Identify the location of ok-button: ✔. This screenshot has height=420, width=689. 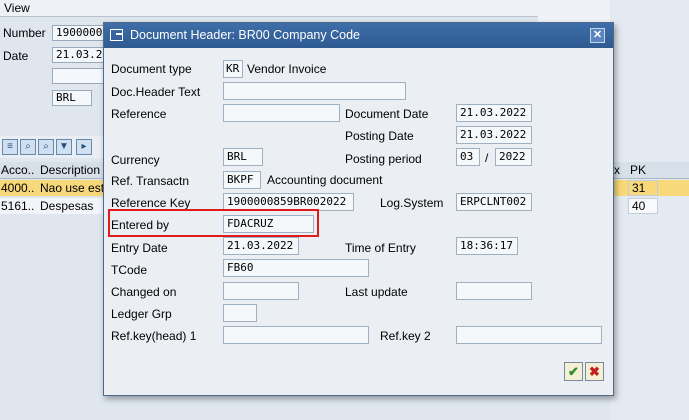
(573, 371).